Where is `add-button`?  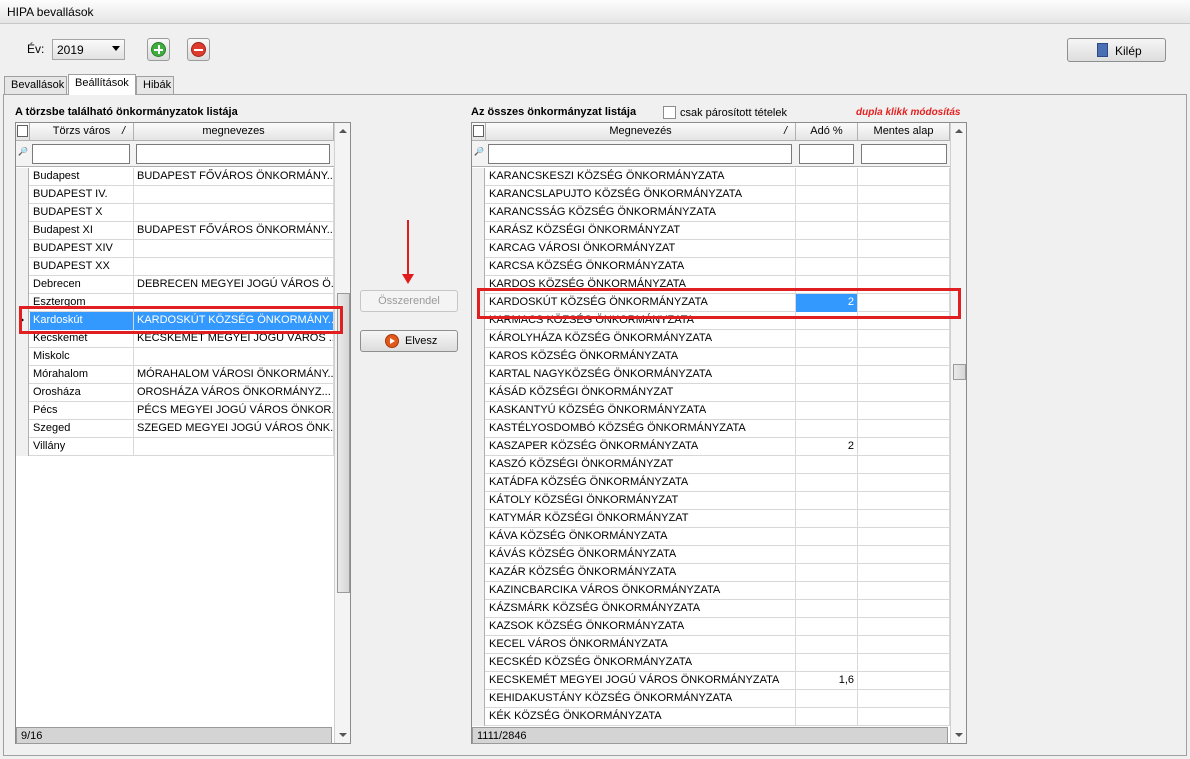 add-button is located at coordinates (158, 49).